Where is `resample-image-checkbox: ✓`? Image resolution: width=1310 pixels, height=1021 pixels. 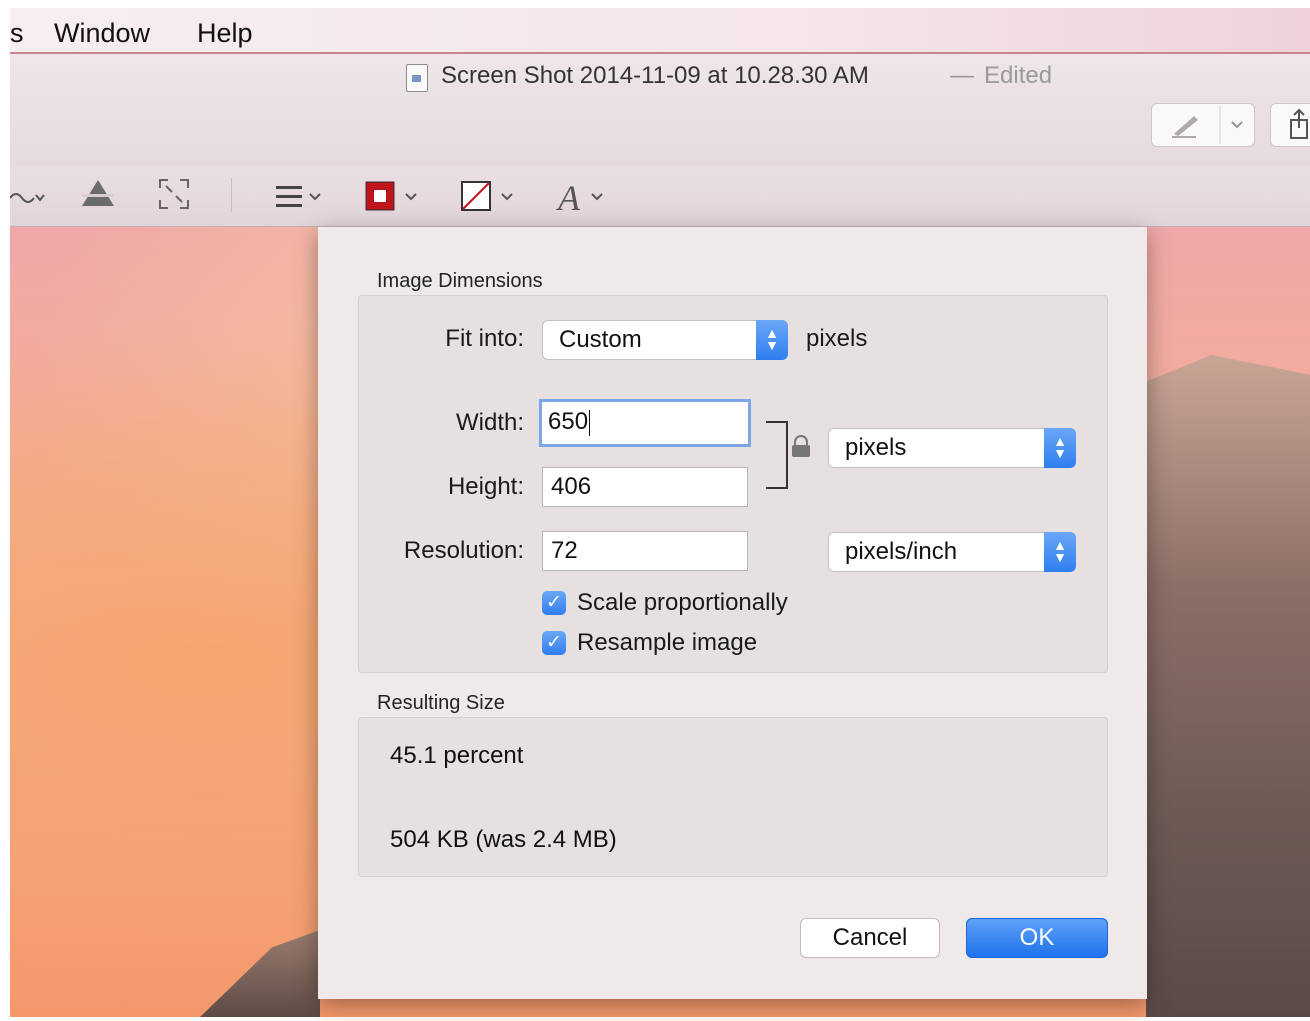
resample-image-checkbox: ✓ is located at coordinates (554, 643).